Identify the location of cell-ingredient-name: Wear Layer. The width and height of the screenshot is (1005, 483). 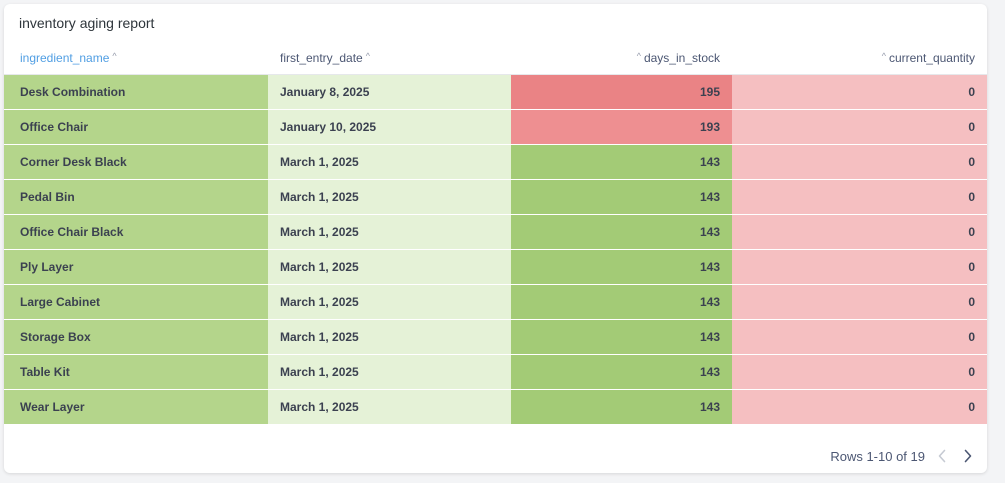
(136, 407).